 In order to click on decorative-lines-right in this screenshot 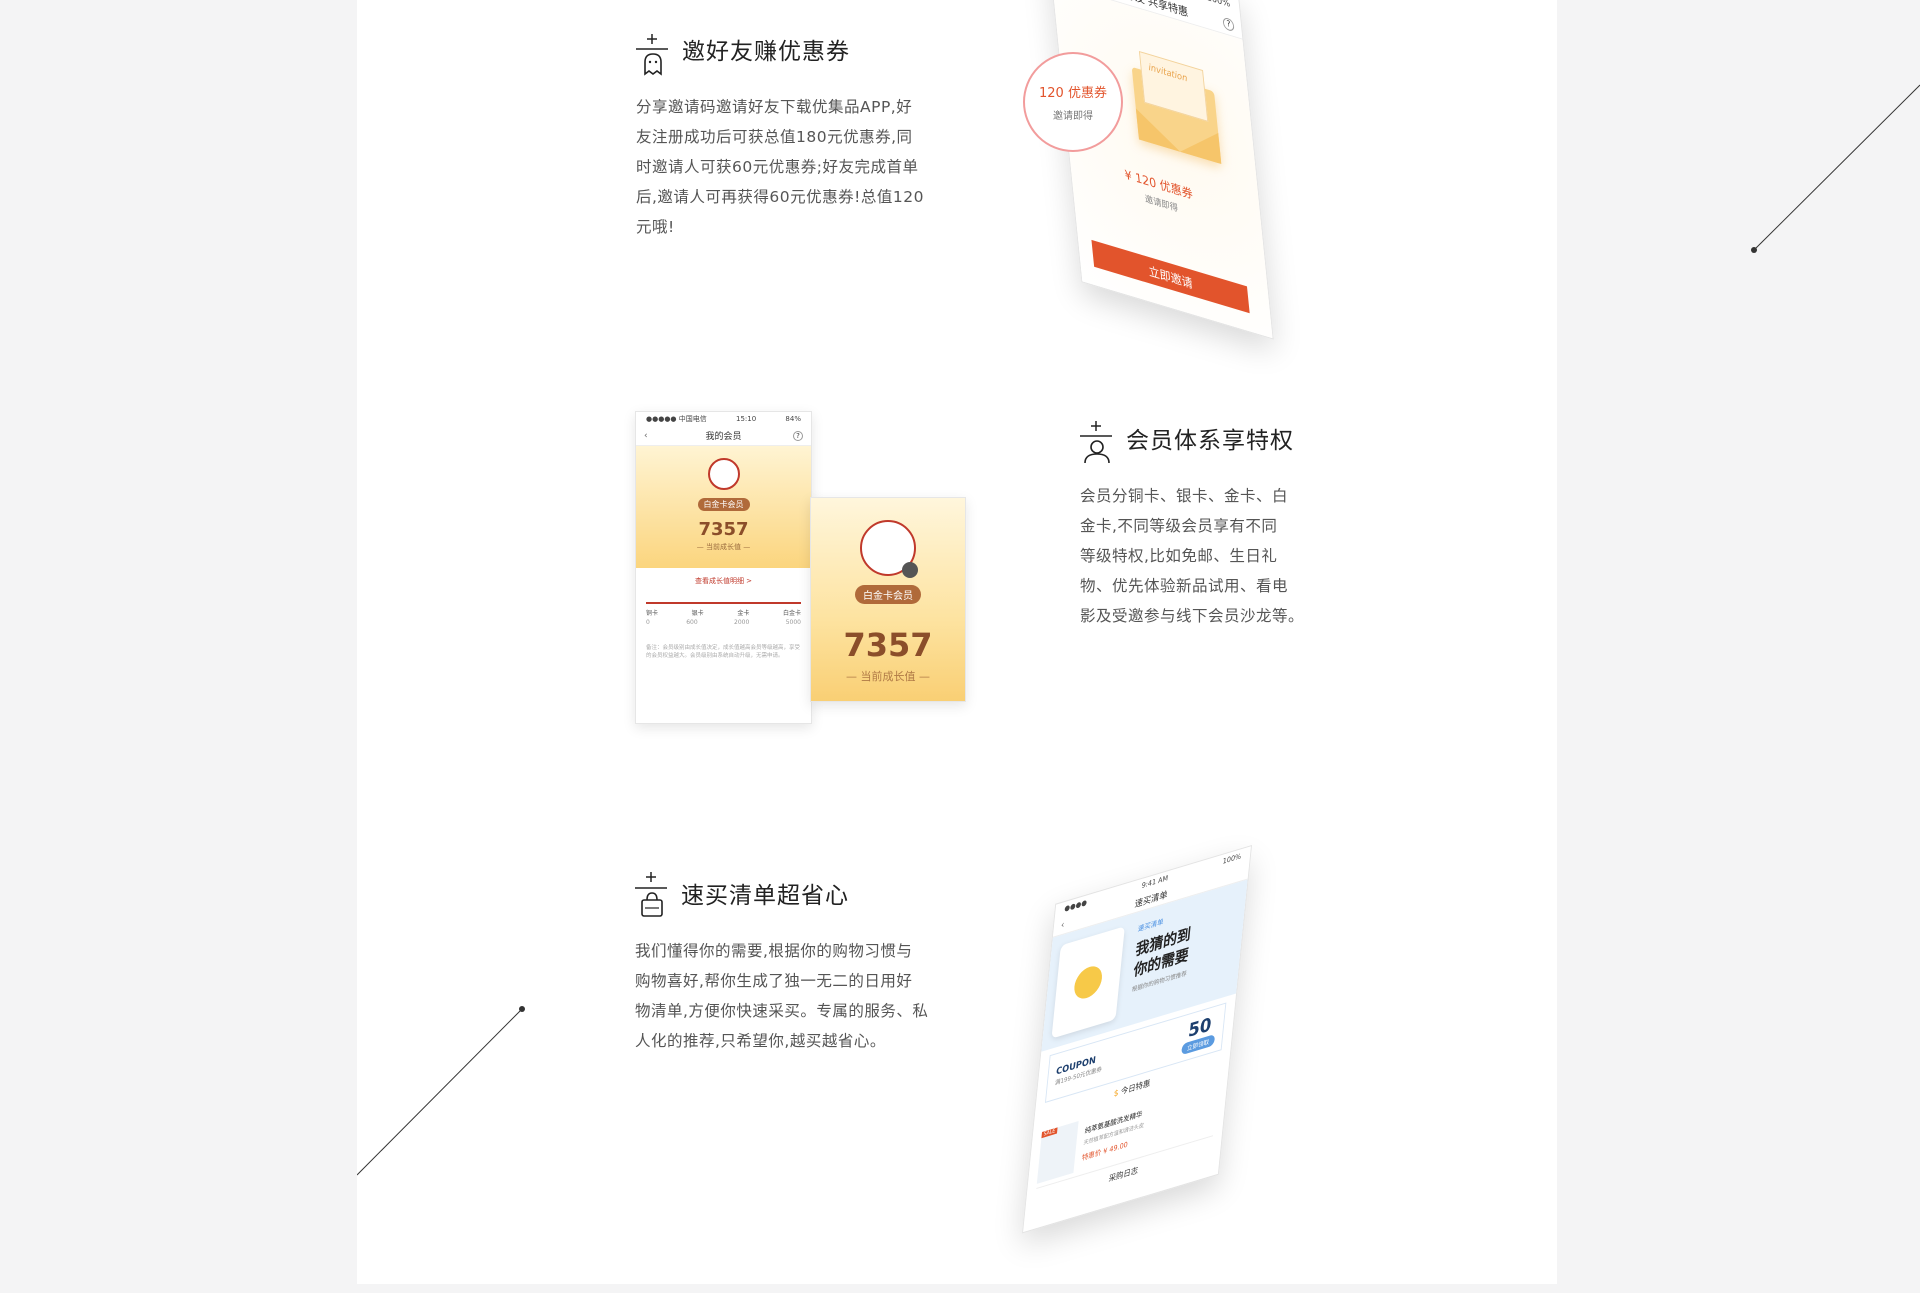, I will do `click(1835, 168)`.